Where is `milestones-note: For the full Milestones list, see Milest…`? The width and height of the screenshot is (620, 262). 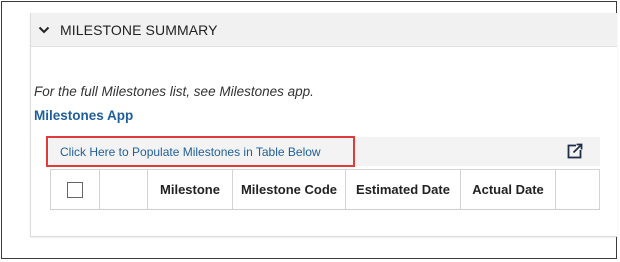
milestones-note: For the full Milestones list, see Milest… is located at coordinates (174, 91).